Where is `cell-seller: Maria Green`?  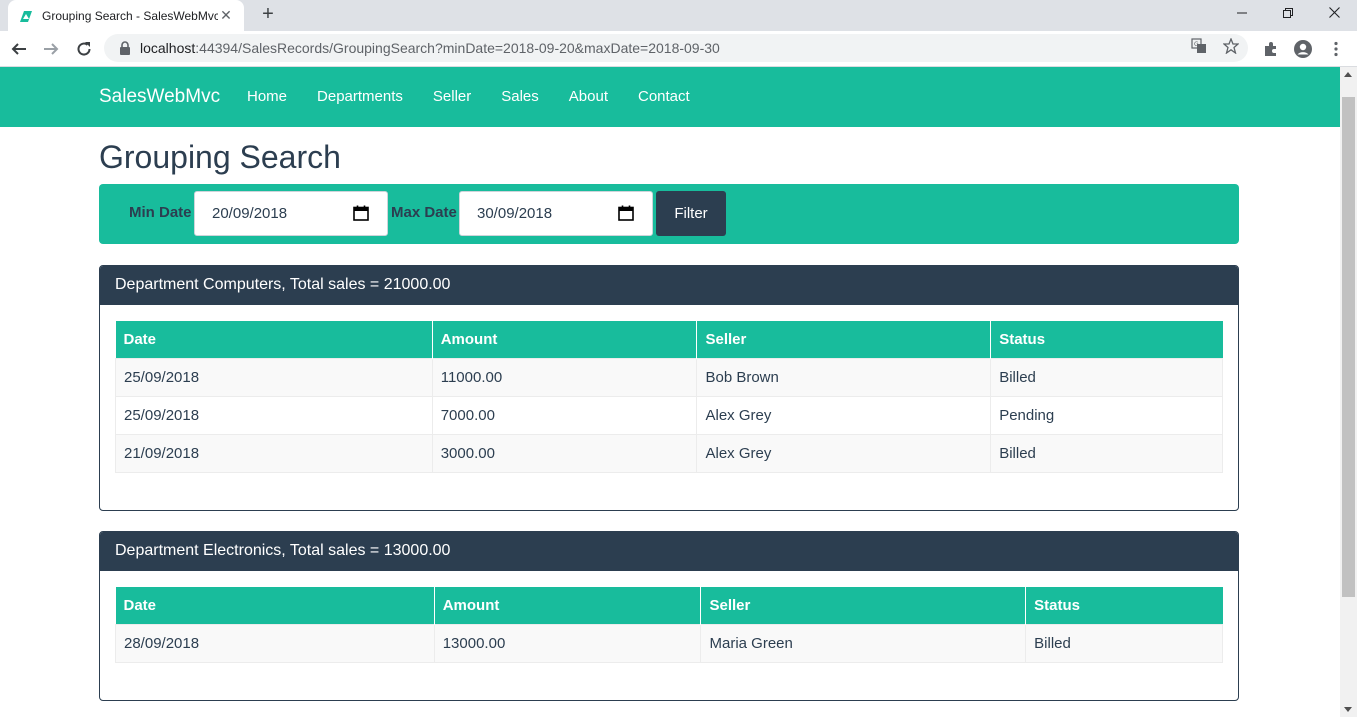 cell-seller: Maria Green is located at coordinates (863, 643).